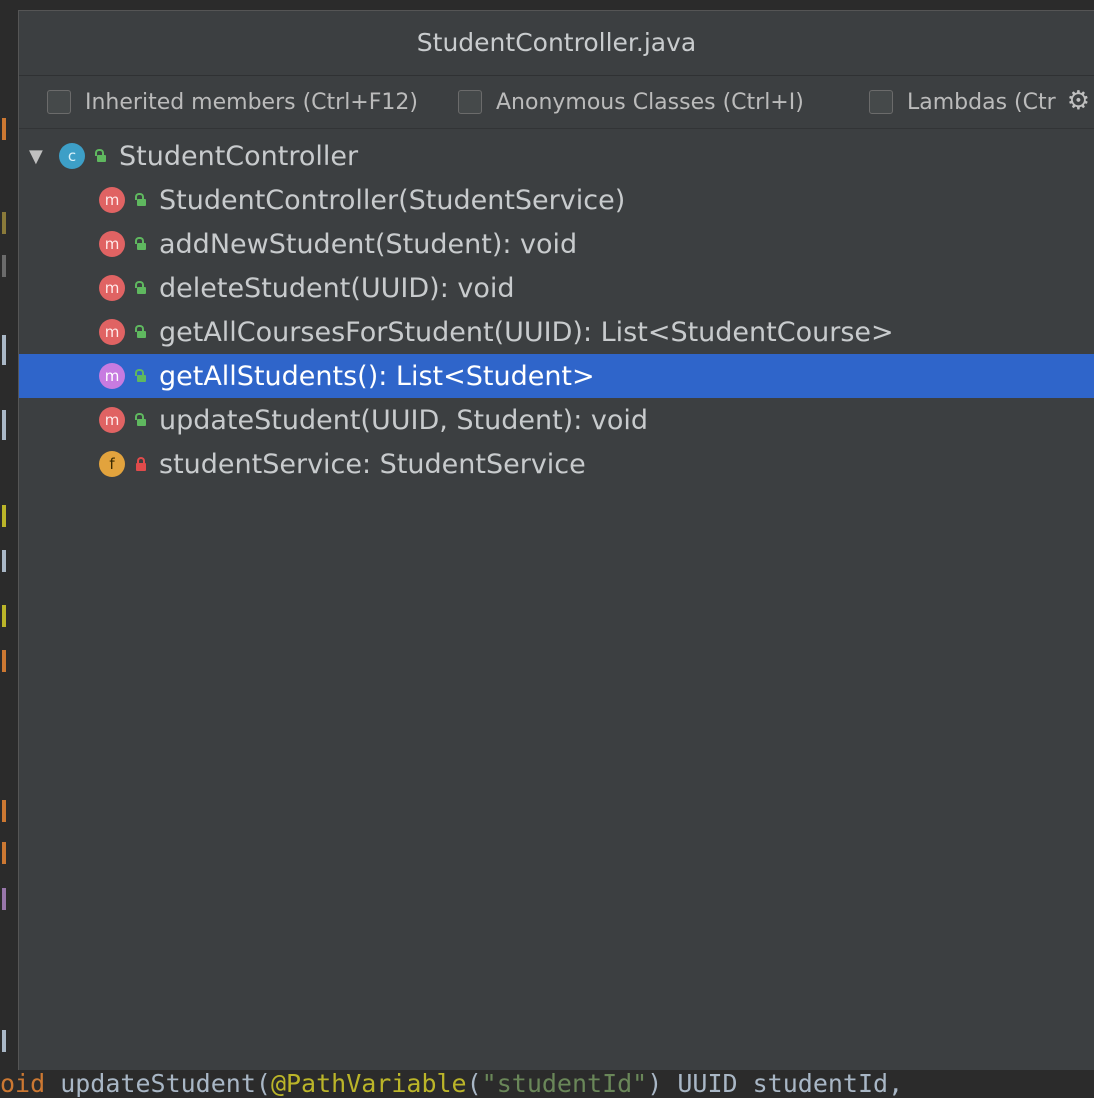 Image resolution: width=1094 pixels, height=1098 pixels. Describe the element at coordinates (556, 156) in the screenshot. I see `tree-root-studentcontroller: ▼ c StudentController` at that location.